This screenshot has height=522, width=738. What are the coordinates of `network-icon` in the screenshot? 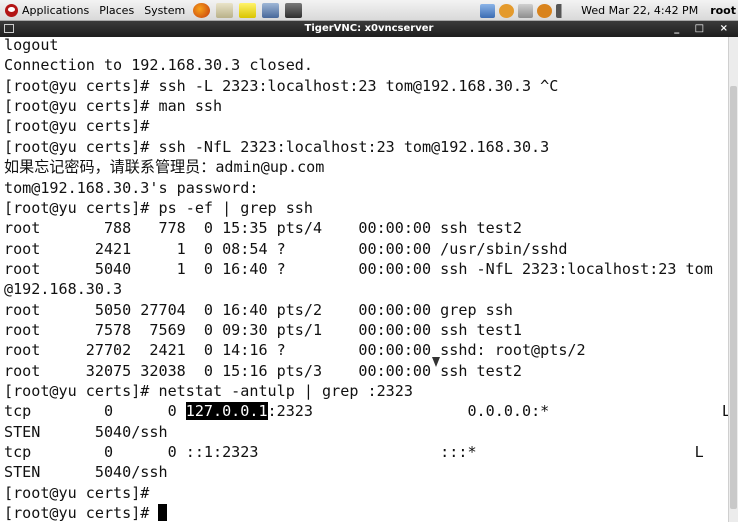 It's located at (488, 10).